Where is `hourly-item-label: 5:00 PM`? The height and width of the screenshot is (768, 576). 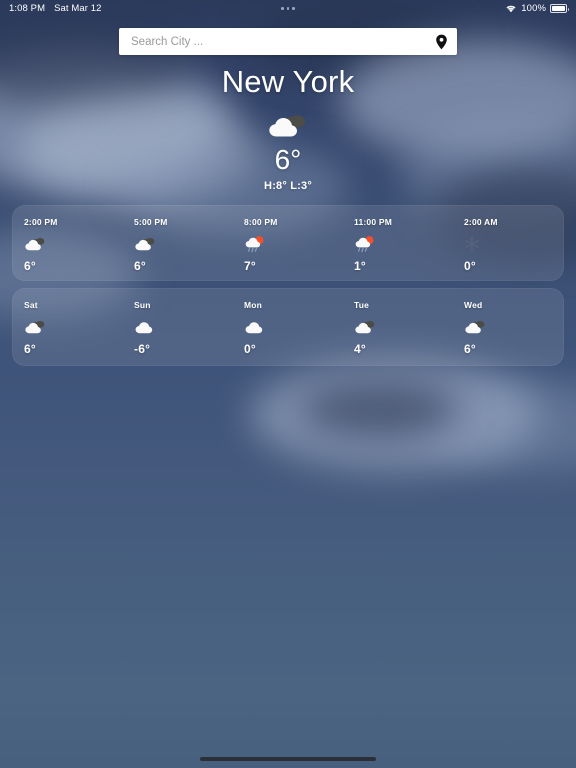
hourly-item-label: 5:00 PM is located at coordinates (151, 222).